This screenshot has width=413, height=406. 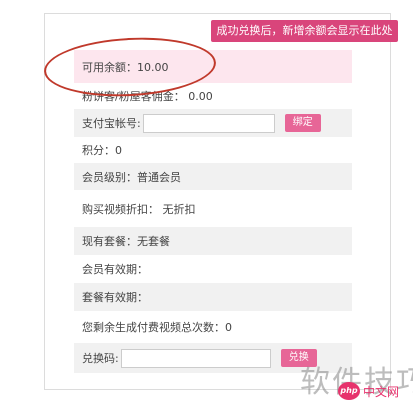 What do you see at coordinates (115, 297) in the screenshot?
I see `plan-validity-text: 套餐有效期：` at bounding box center [115, 297].